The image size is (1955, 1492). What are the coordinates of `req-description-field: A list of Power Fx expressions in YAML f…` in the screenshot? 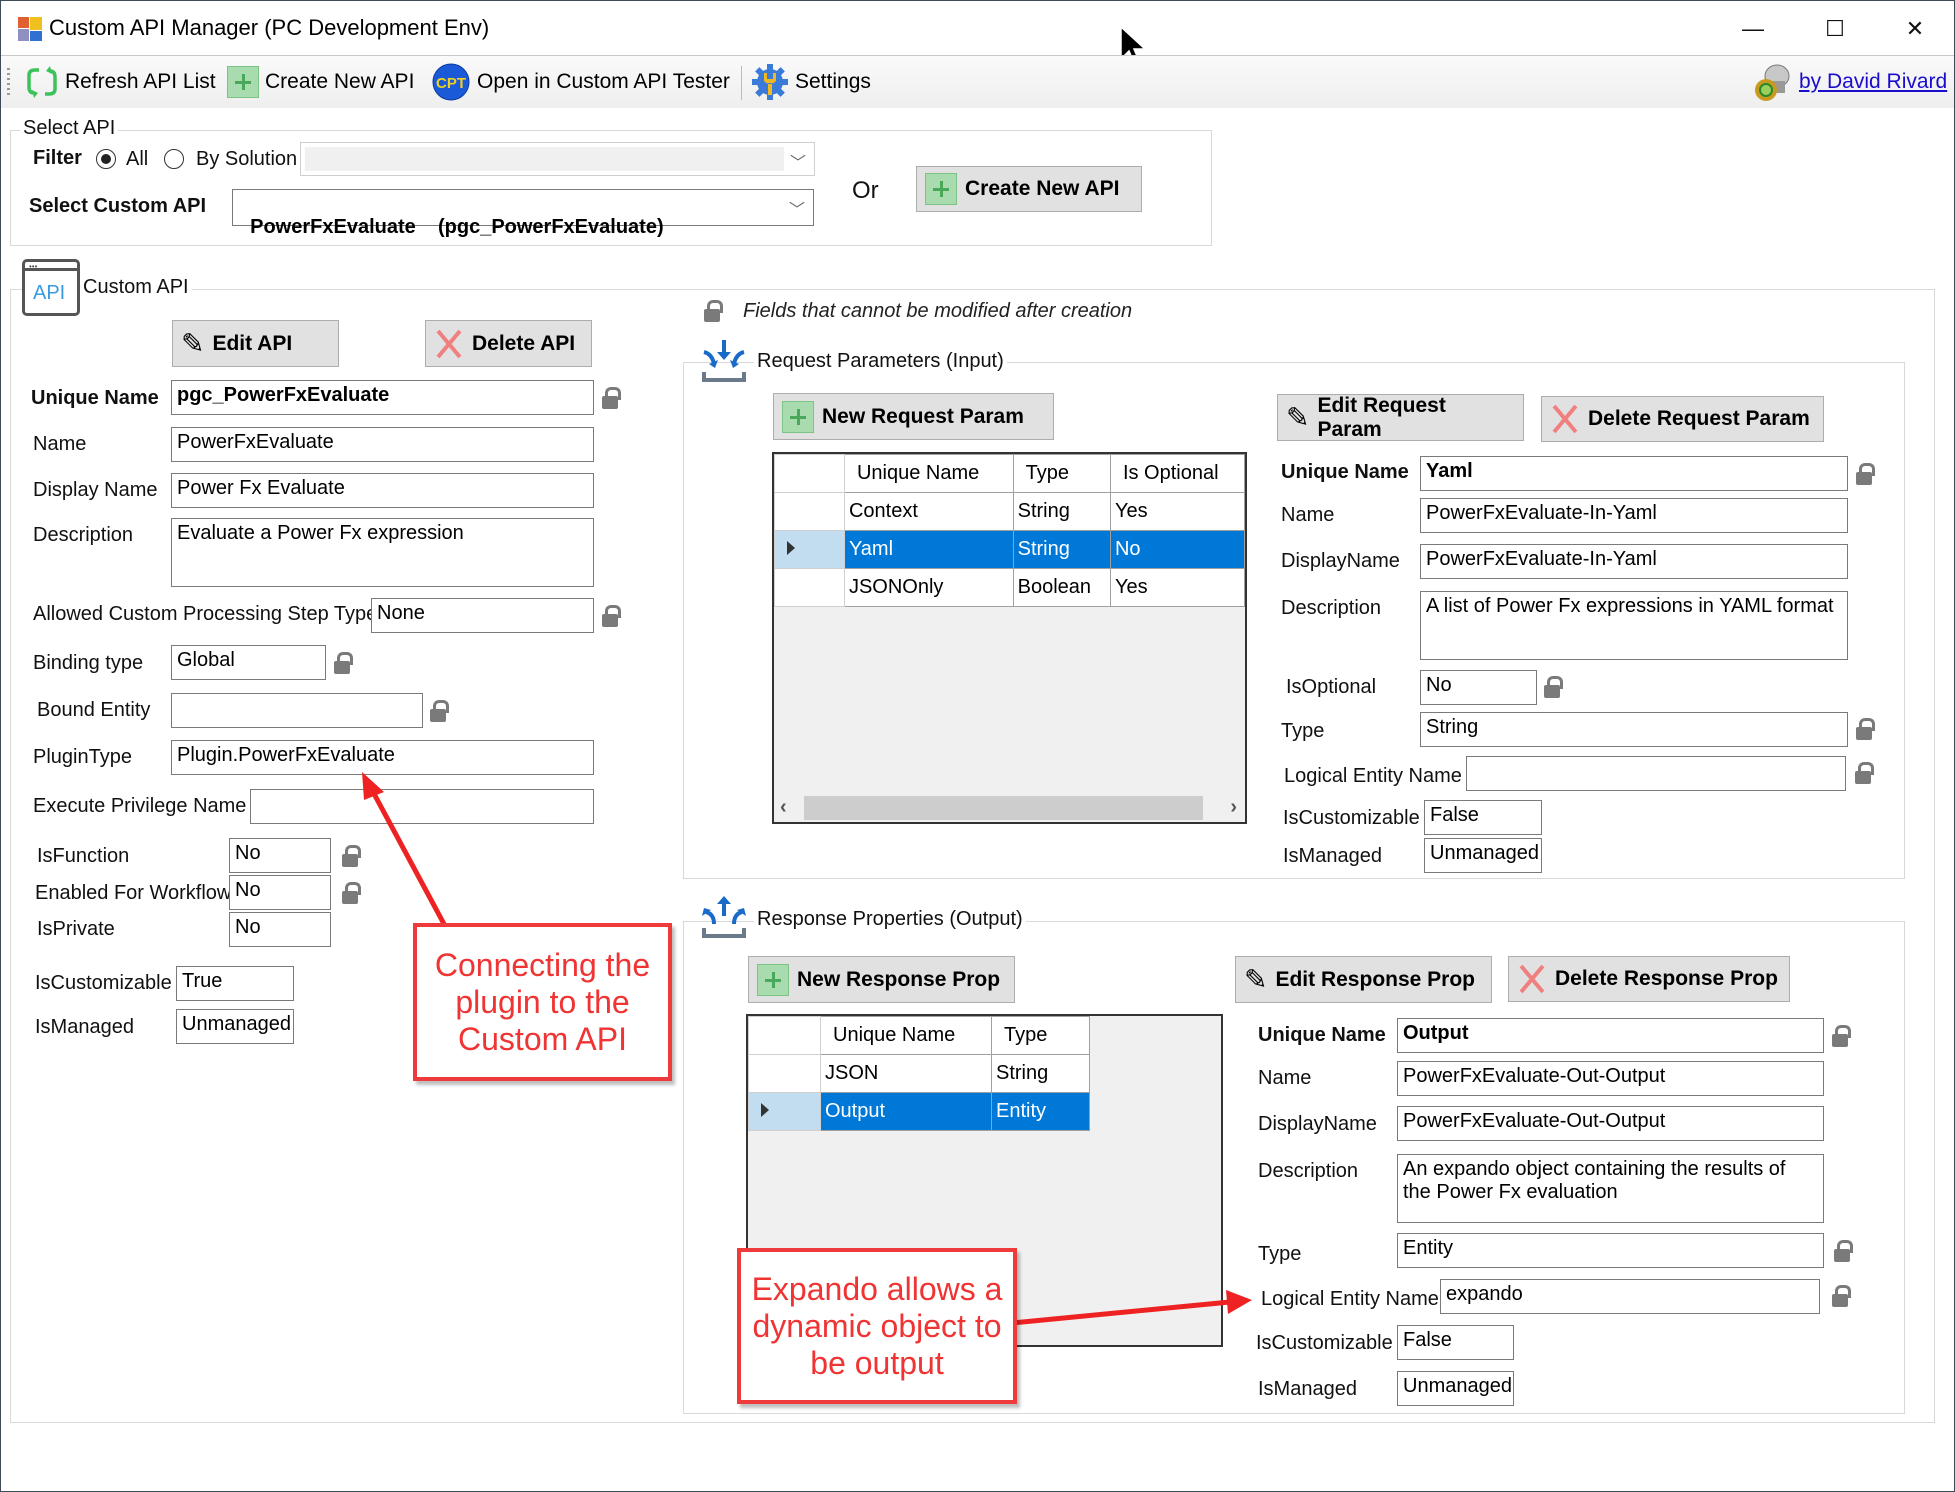 It's located at (1634, 625).